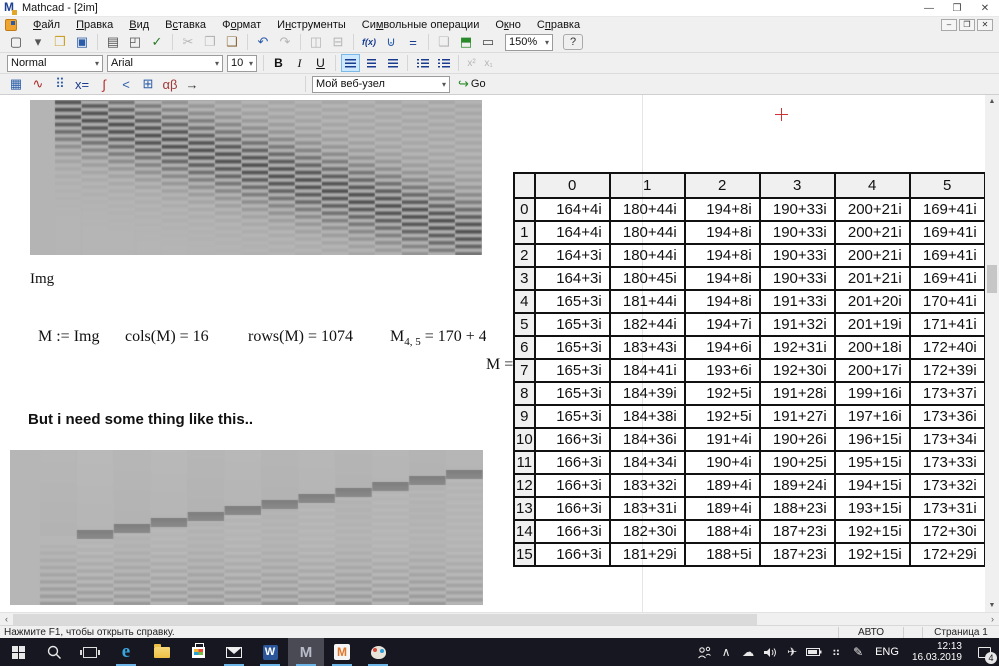 This screenshot has width=999, height=666. I want to click on airplane-mode-icon: ✈, so click(792, 652).